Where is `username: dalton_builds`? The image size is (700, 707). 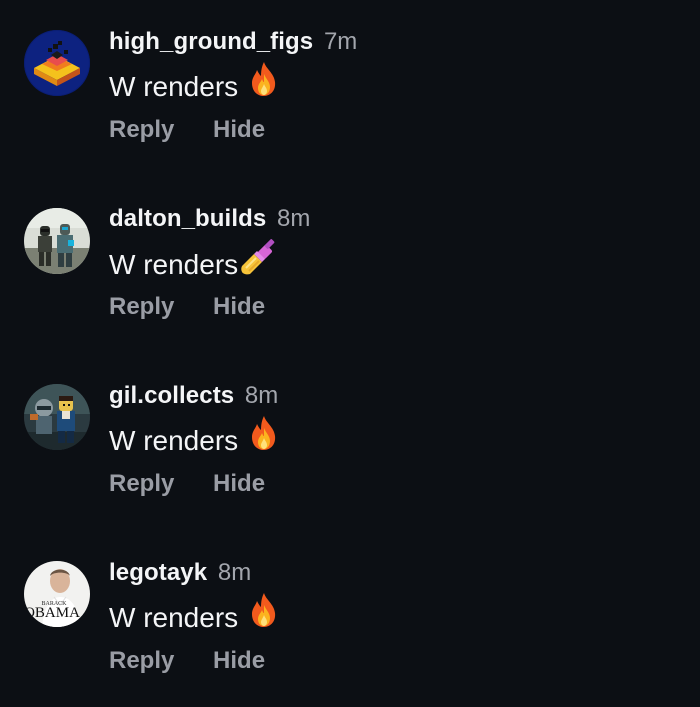 username: dalton_builds is located at coordinates (187, 218).